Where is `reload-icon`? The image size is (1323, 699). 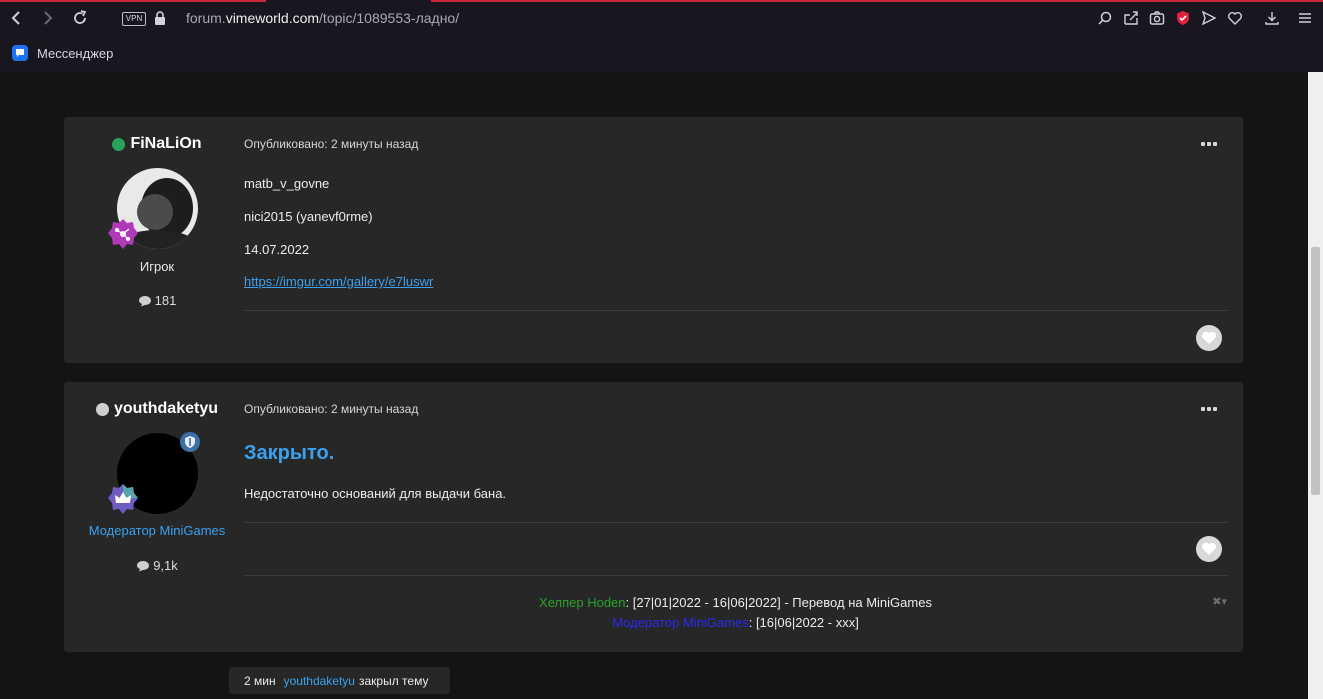 reload-icon is located at coordinates (80, 17).